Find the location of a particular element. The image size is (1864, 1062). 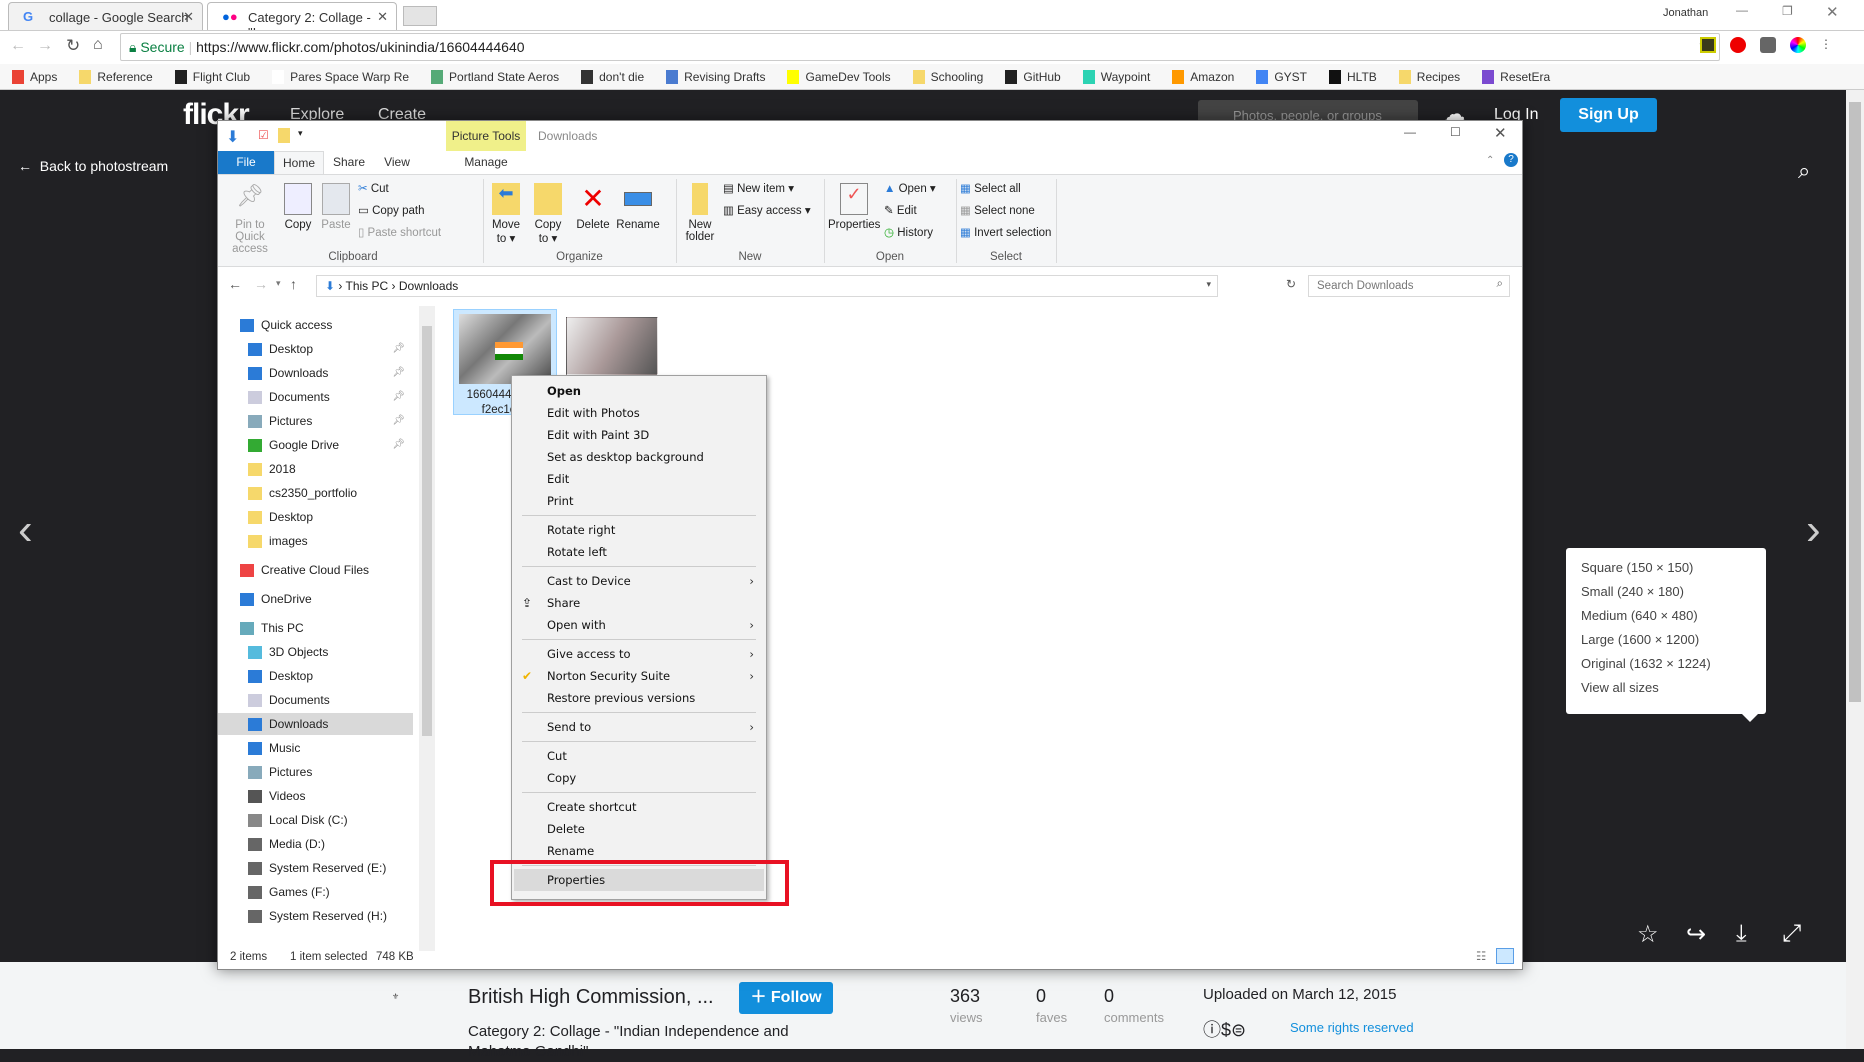

owner-avatar: ⚜ is located at coordinates (407, 1016).